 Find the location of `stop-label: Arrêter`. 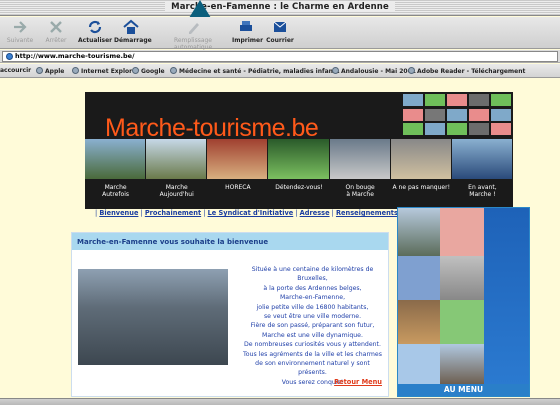

stop-label: Arrêter is located at coordinates (56, 40).